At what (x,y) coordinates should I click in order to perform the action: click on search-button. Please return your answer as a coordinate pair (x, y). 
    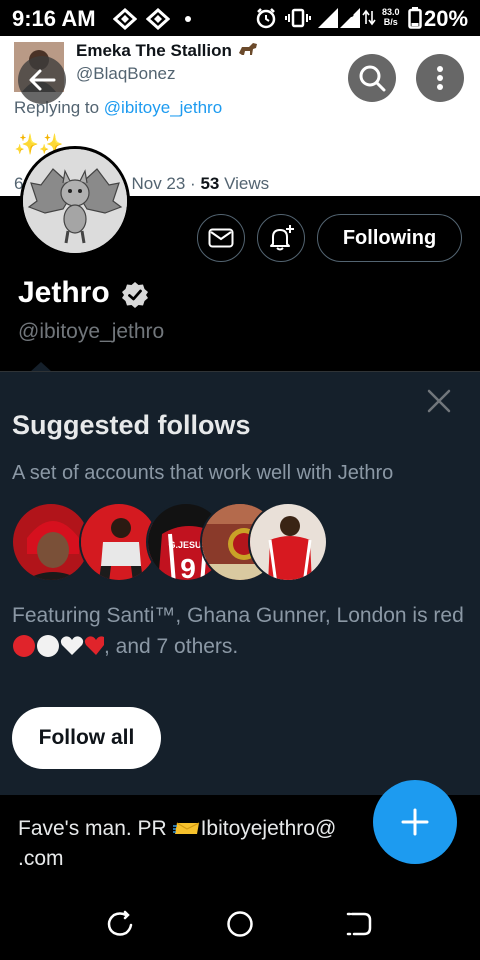
    Looking at the image, I should click on (372, 78).